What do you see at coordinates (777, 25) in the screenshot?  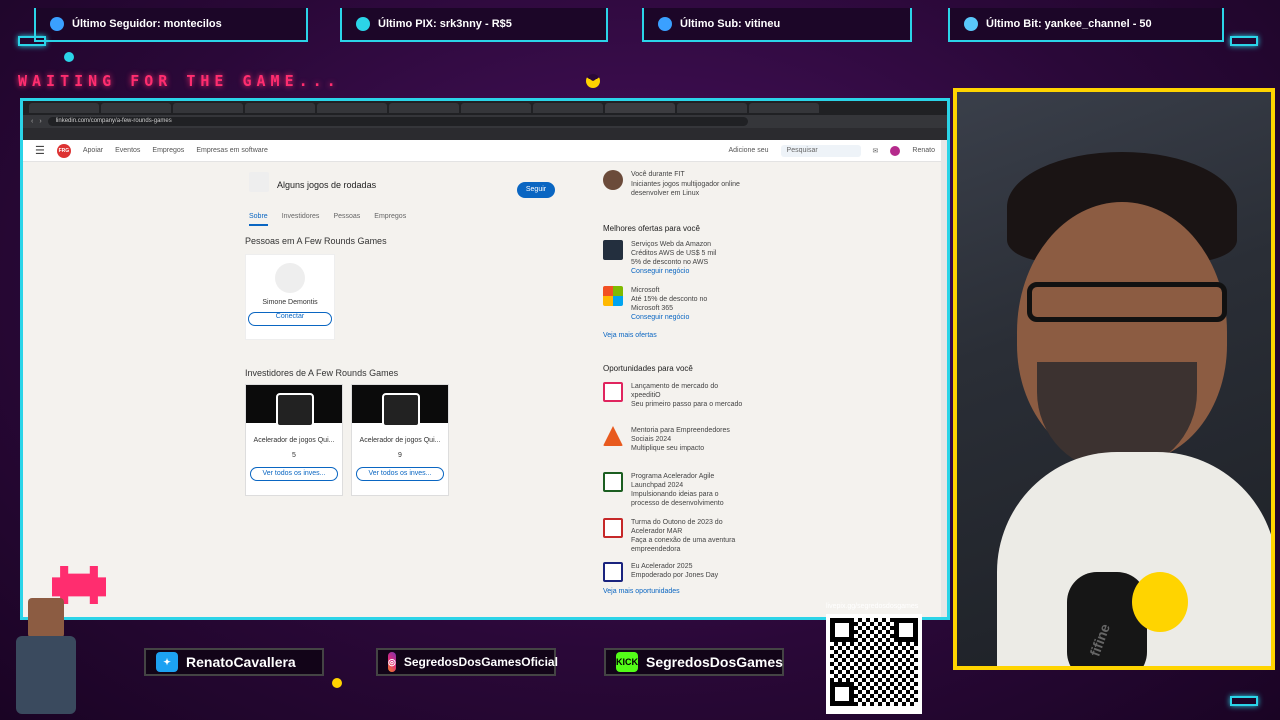 I see `alert-last-sub: Último Sub: vitineu` at bounding box center [777, 25].